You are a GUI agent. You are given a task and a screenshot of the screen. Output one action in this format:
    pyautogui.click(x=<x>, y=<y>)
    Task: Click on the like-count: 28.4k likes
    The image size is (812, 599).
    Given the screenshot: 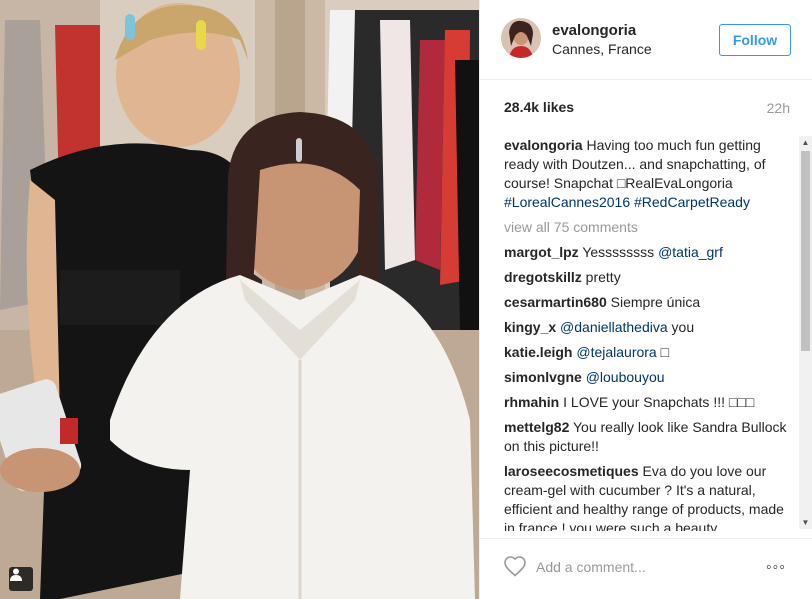 What is the action you would take?
    pyautogui.click(x=539, y=107)
    